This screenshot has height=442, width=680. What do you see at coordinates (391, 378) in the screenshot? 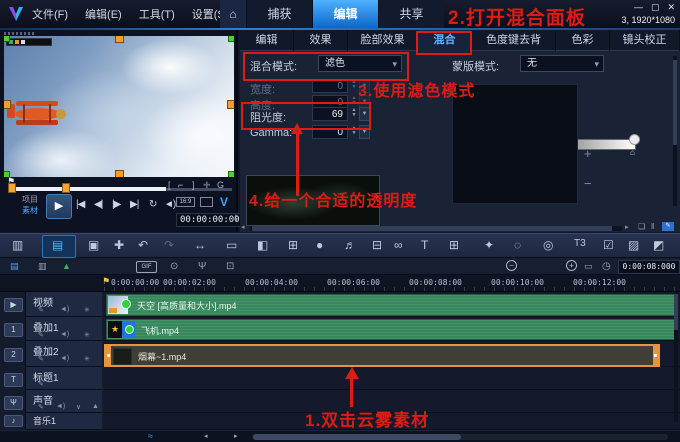
I see `lane-title1` at bounding box center [391, 378].